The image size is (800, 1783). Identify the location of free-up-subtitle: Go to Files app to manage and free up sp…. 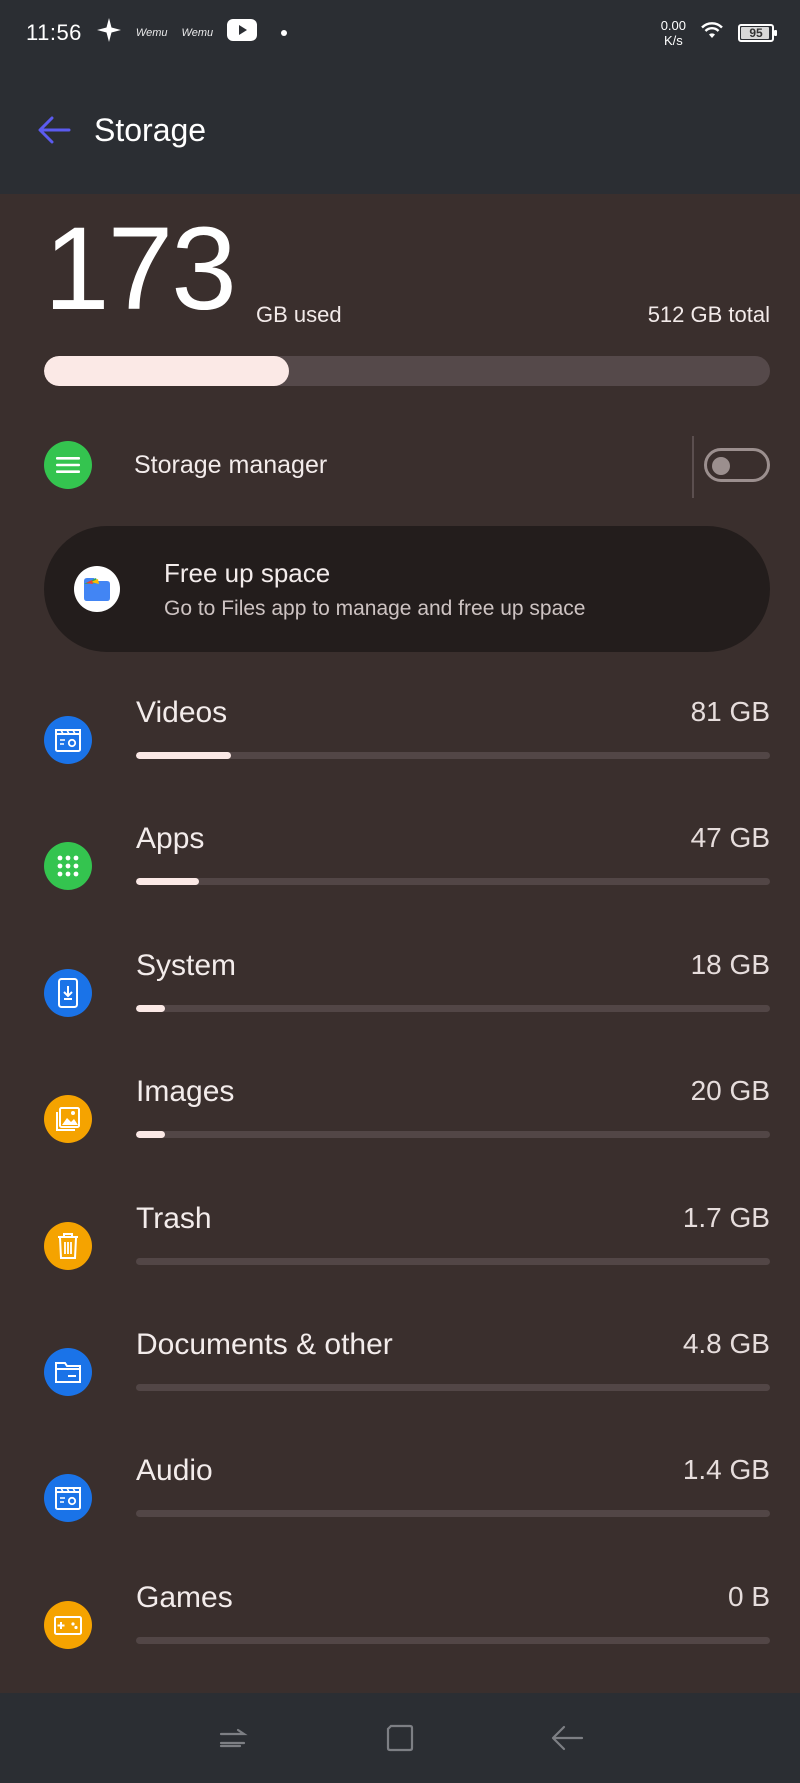
(375, 608).